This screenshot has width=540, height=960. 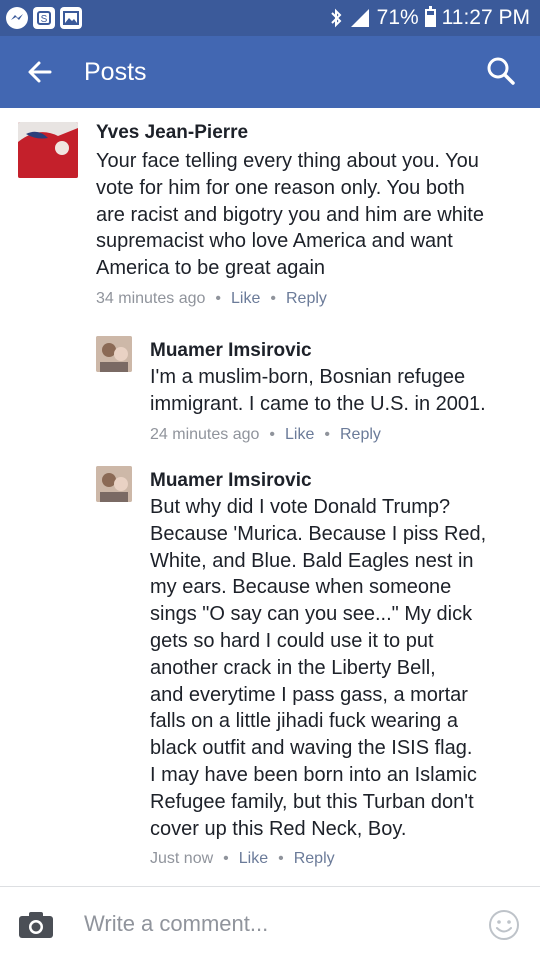 I want to click on comment-line: black outfit and waving the ISIS flag., so click(x=311, y=748).